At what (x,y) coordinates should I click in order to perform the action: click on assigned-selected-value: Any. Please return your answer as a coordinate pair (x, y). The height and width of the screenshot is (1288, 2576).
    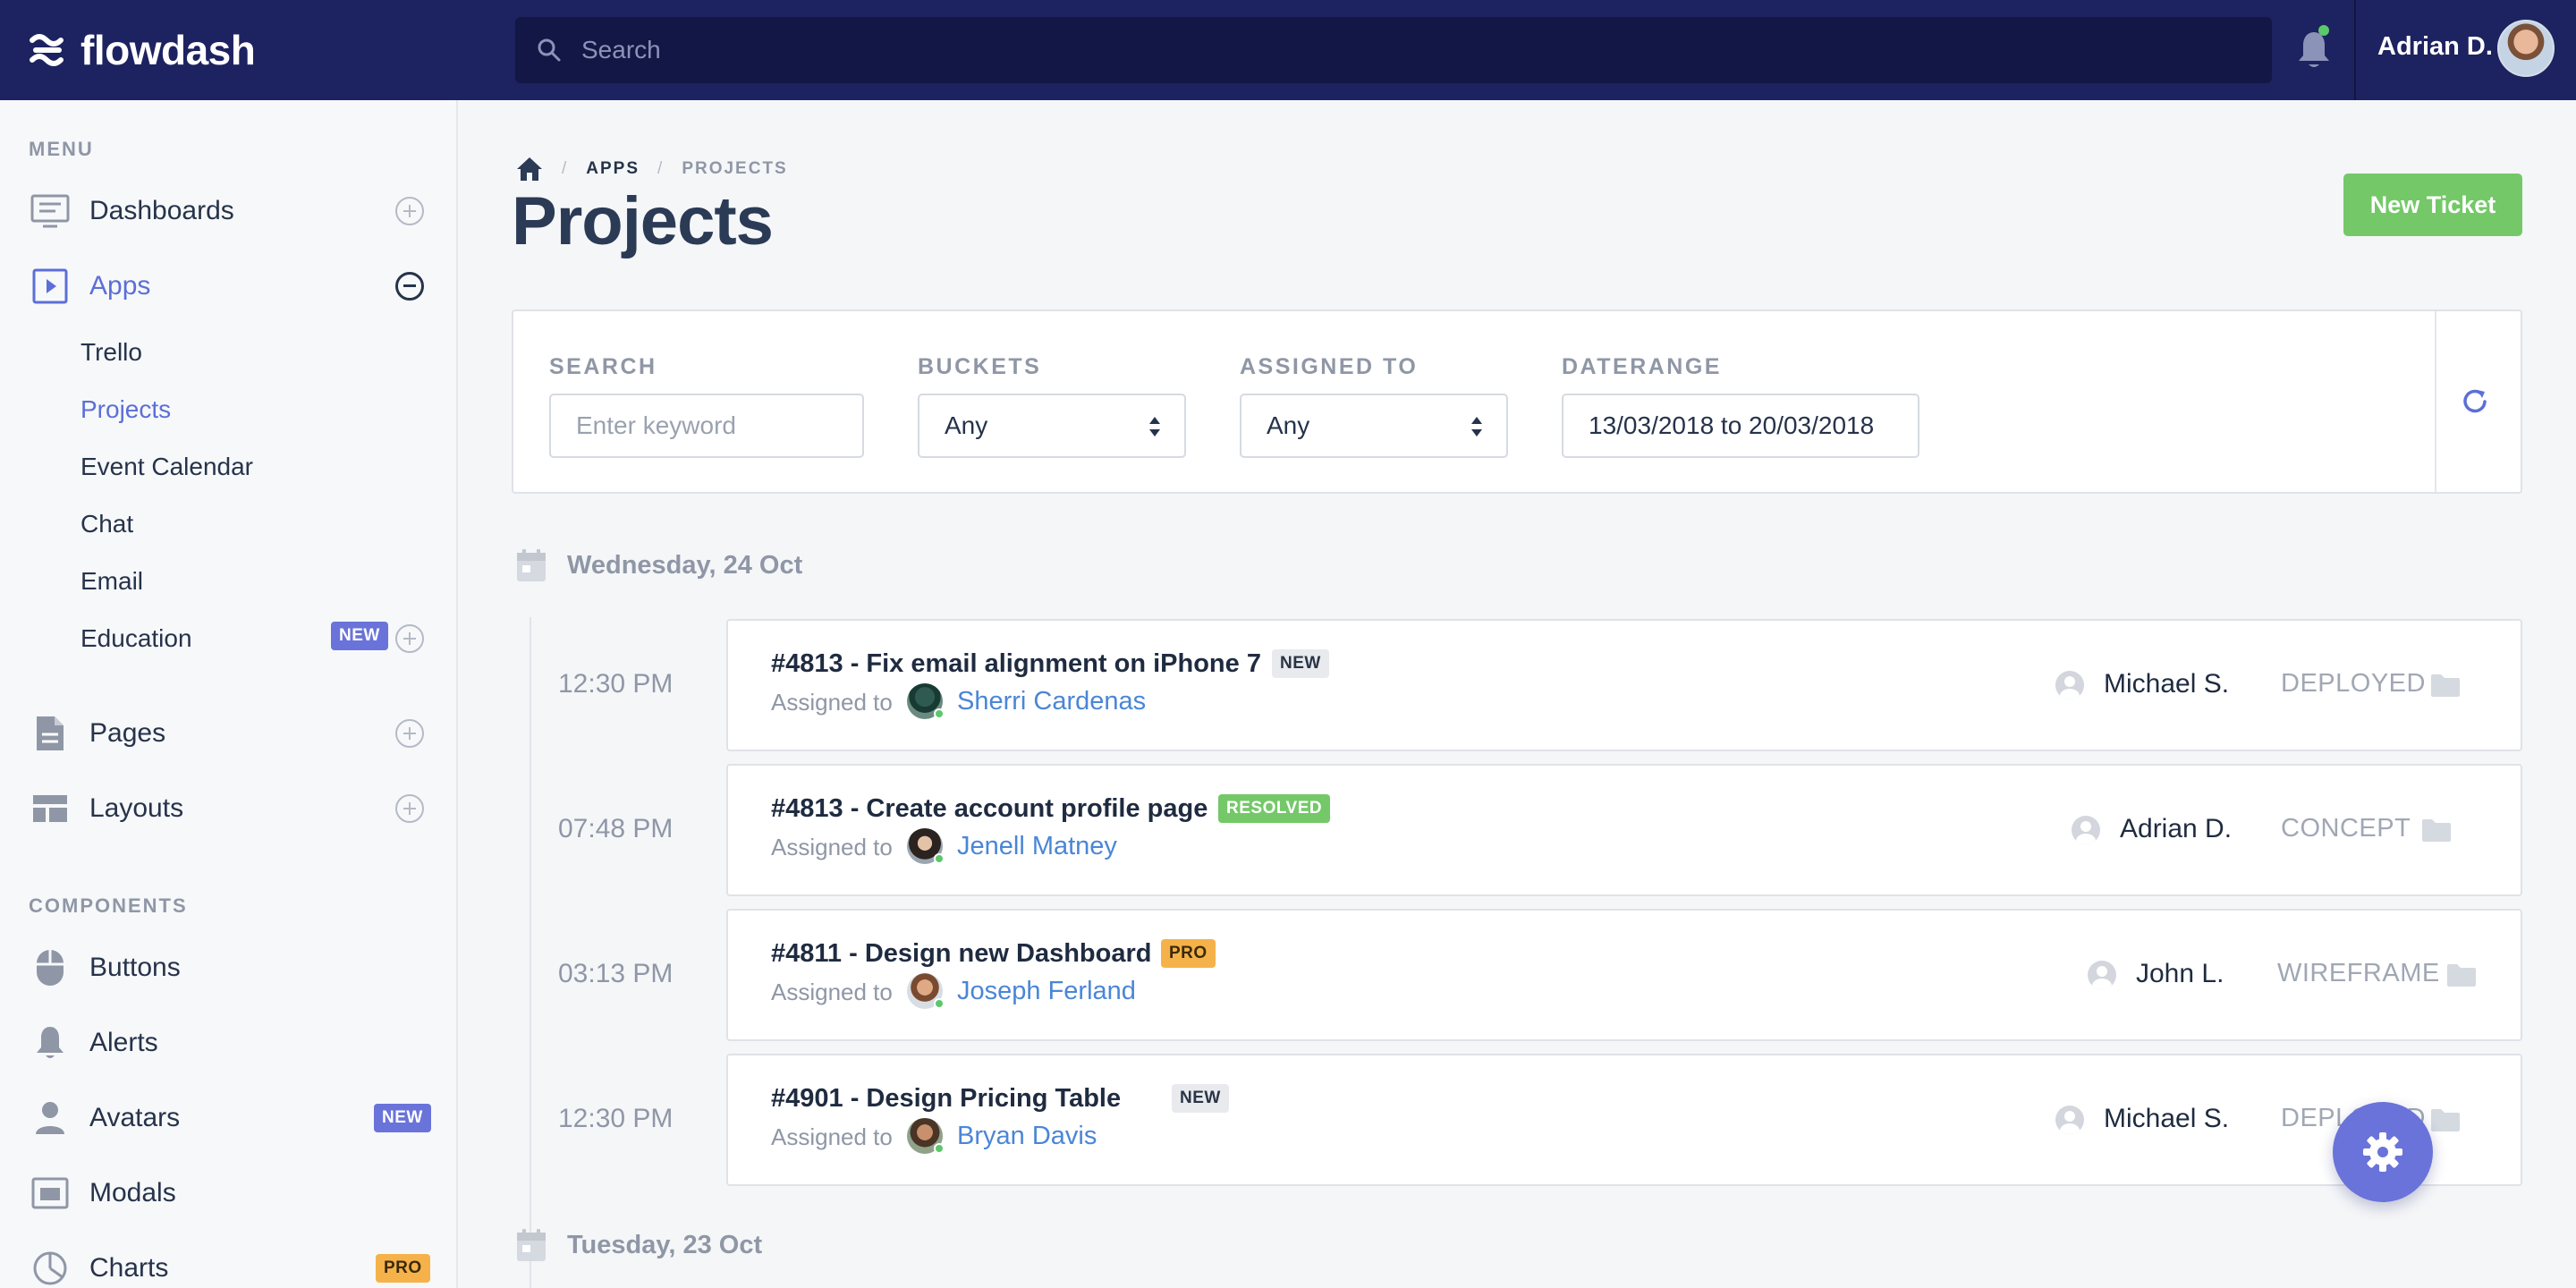
    Looking at the image, I should click on (1288, 425).